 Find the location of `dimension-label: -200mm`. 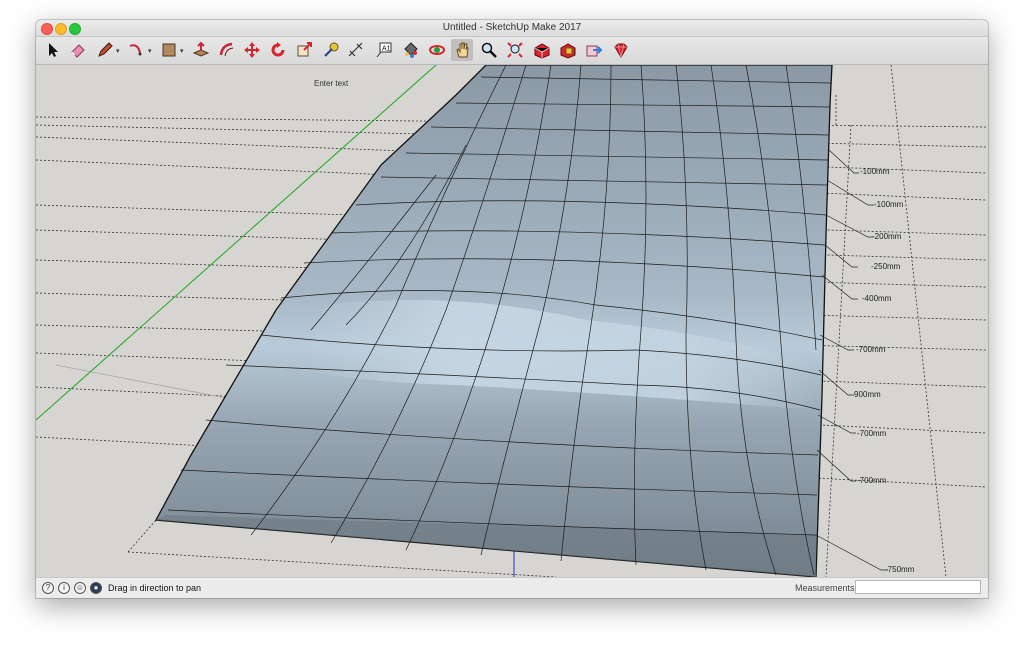

dimension-label: -200mm is located at coordinates (886, 236).